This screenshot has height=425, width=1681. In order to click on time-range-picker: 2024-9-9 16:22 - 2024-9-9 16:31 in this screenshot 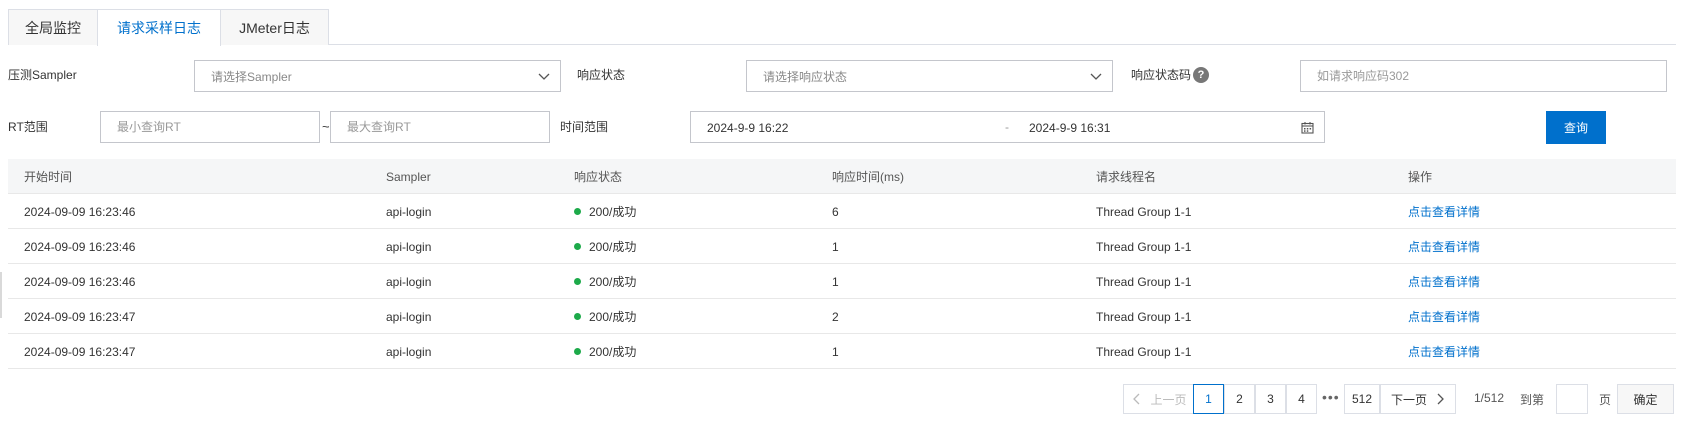, I will do `click(1007, 127)`.